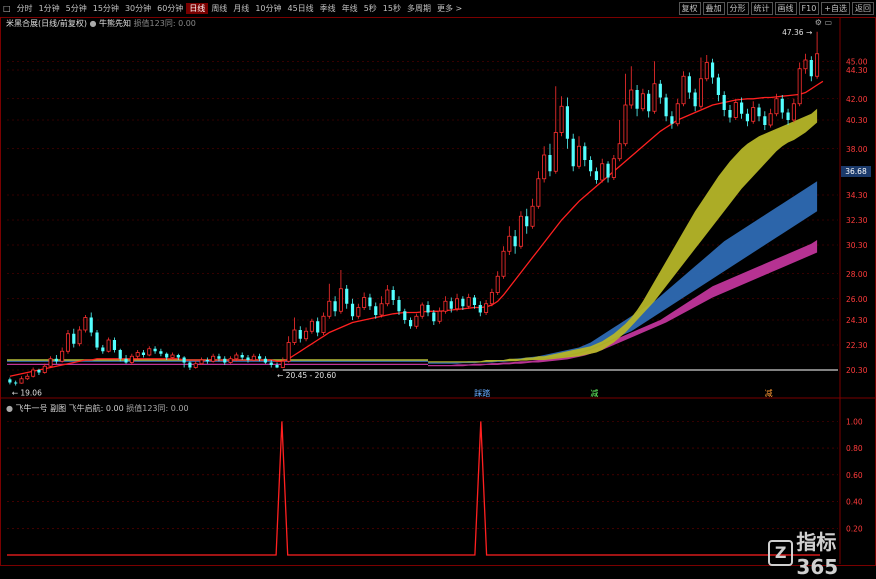  What do you see at coordinates (857, 320) in the screenshot?
I see `y-tick-label: 24.30` at bounding box center [857, 320].